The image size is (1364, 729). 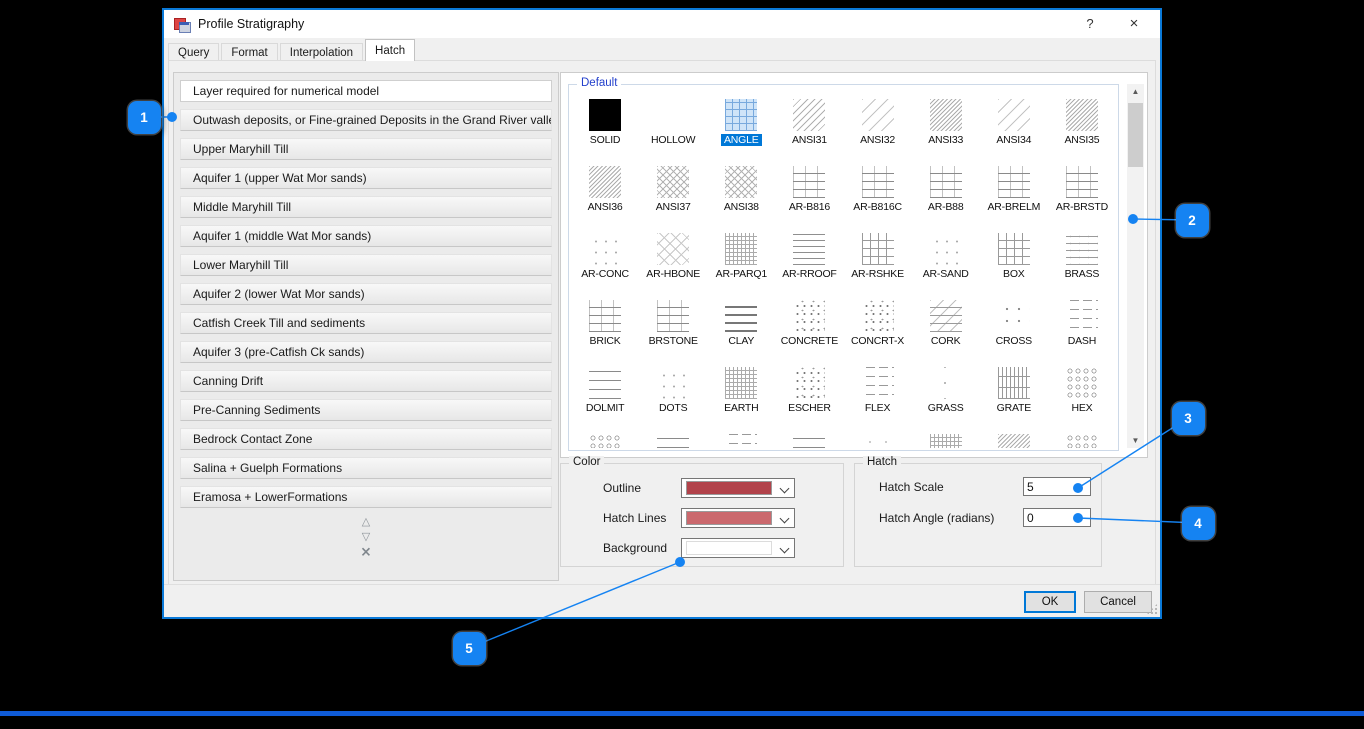 What do you see at coordinates (366, 236) in the screenshot?
I see `layer-item: Aquifer 1 (middle Wat Mor sands)` at bounding box center [366, 236].